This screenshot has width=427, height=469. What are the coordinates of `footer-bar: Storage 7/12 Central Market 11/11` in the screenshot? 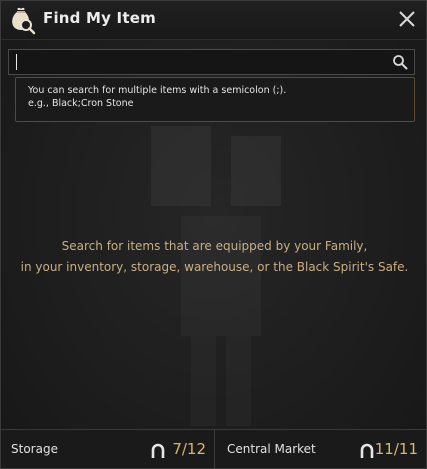 It's located at (213, 448).